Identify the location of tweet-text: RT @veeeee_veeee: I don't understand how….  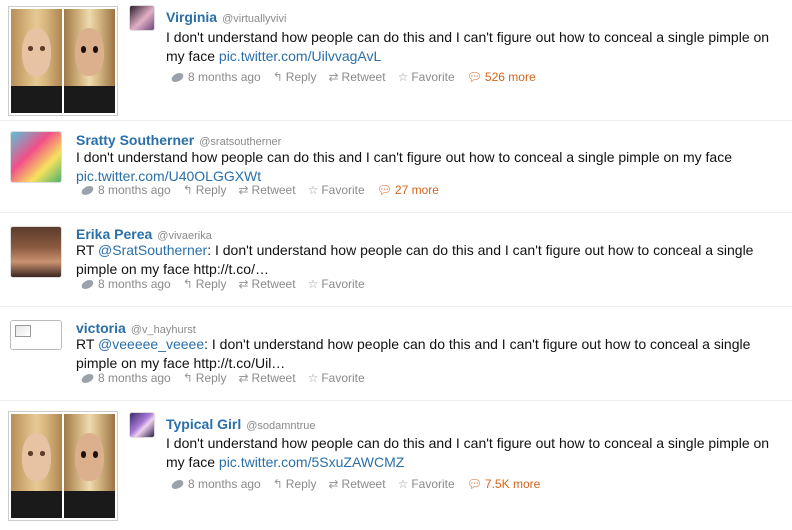
(413, 353).